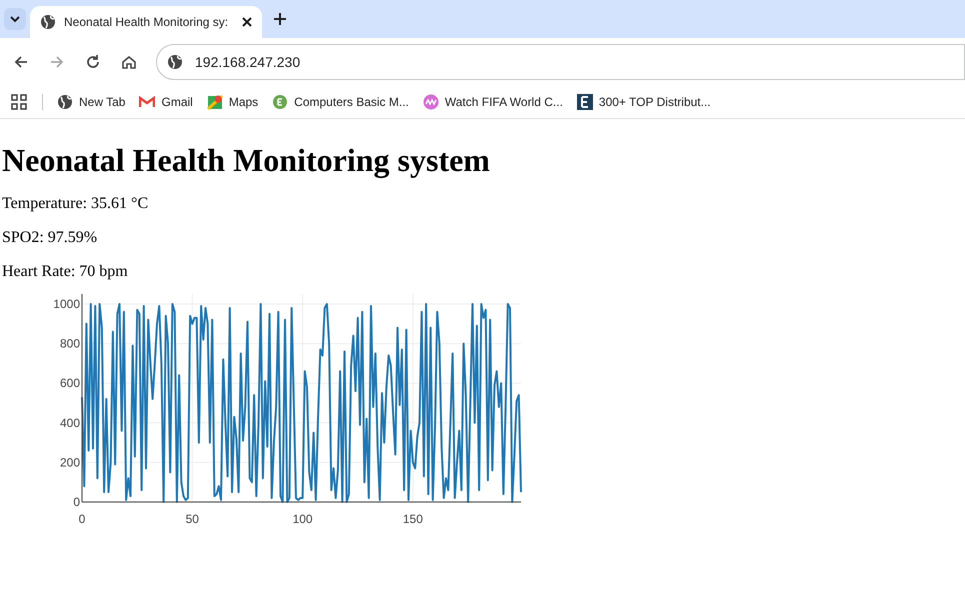 This screenshot has height=610, width=965. Describe the element at coordinates (57, 62) in the screenshot. I see `forward-arrow-icon` at that location.